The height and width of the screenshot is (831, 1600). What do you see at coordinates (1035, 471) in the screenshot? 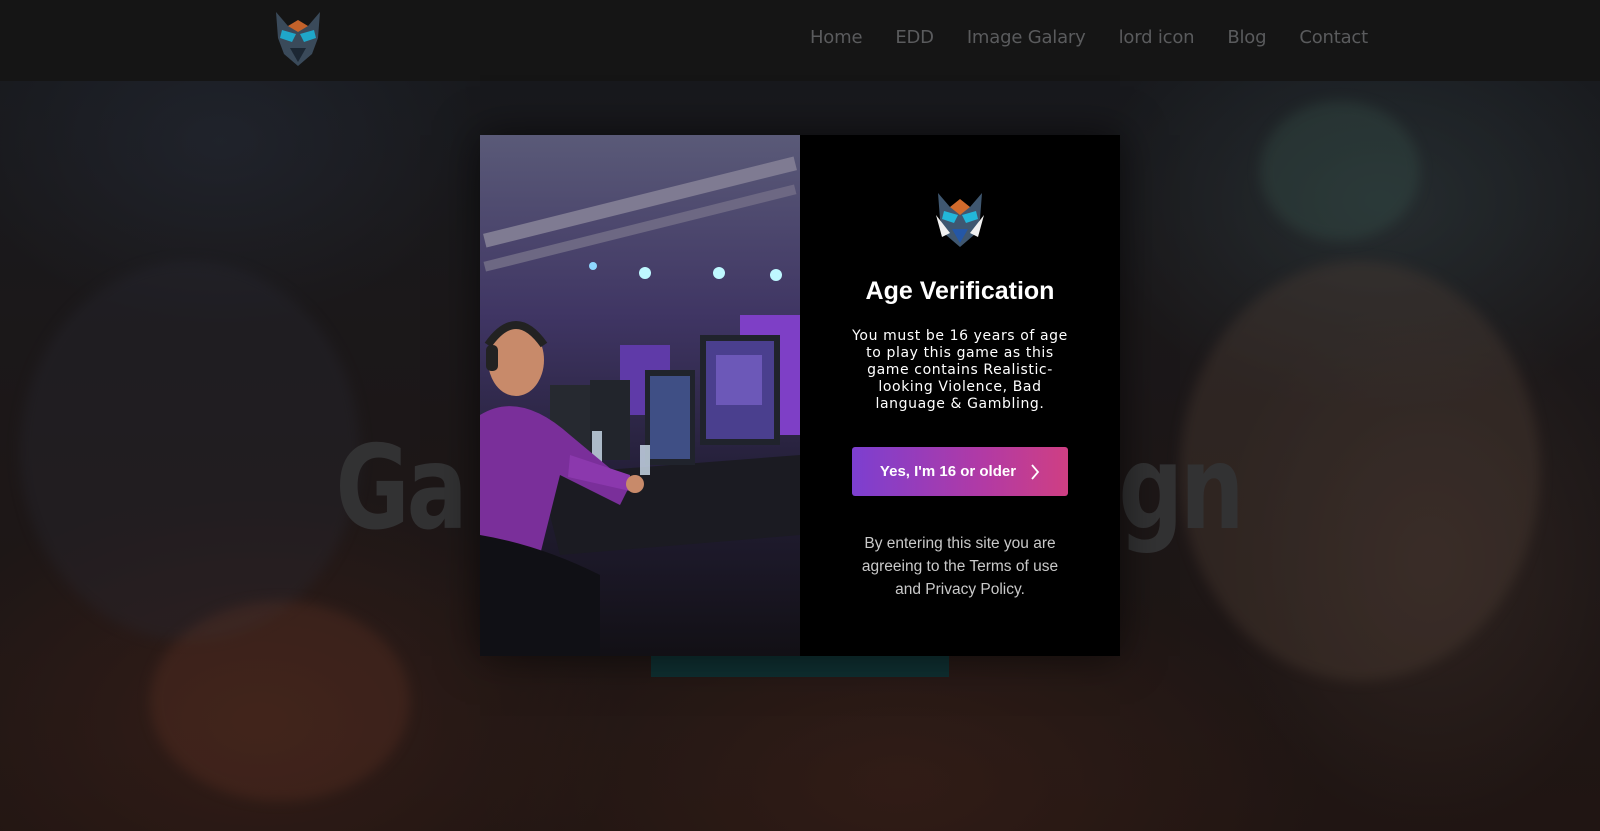
I see `chevron-right-icon` at bounding box center [1035, 471].